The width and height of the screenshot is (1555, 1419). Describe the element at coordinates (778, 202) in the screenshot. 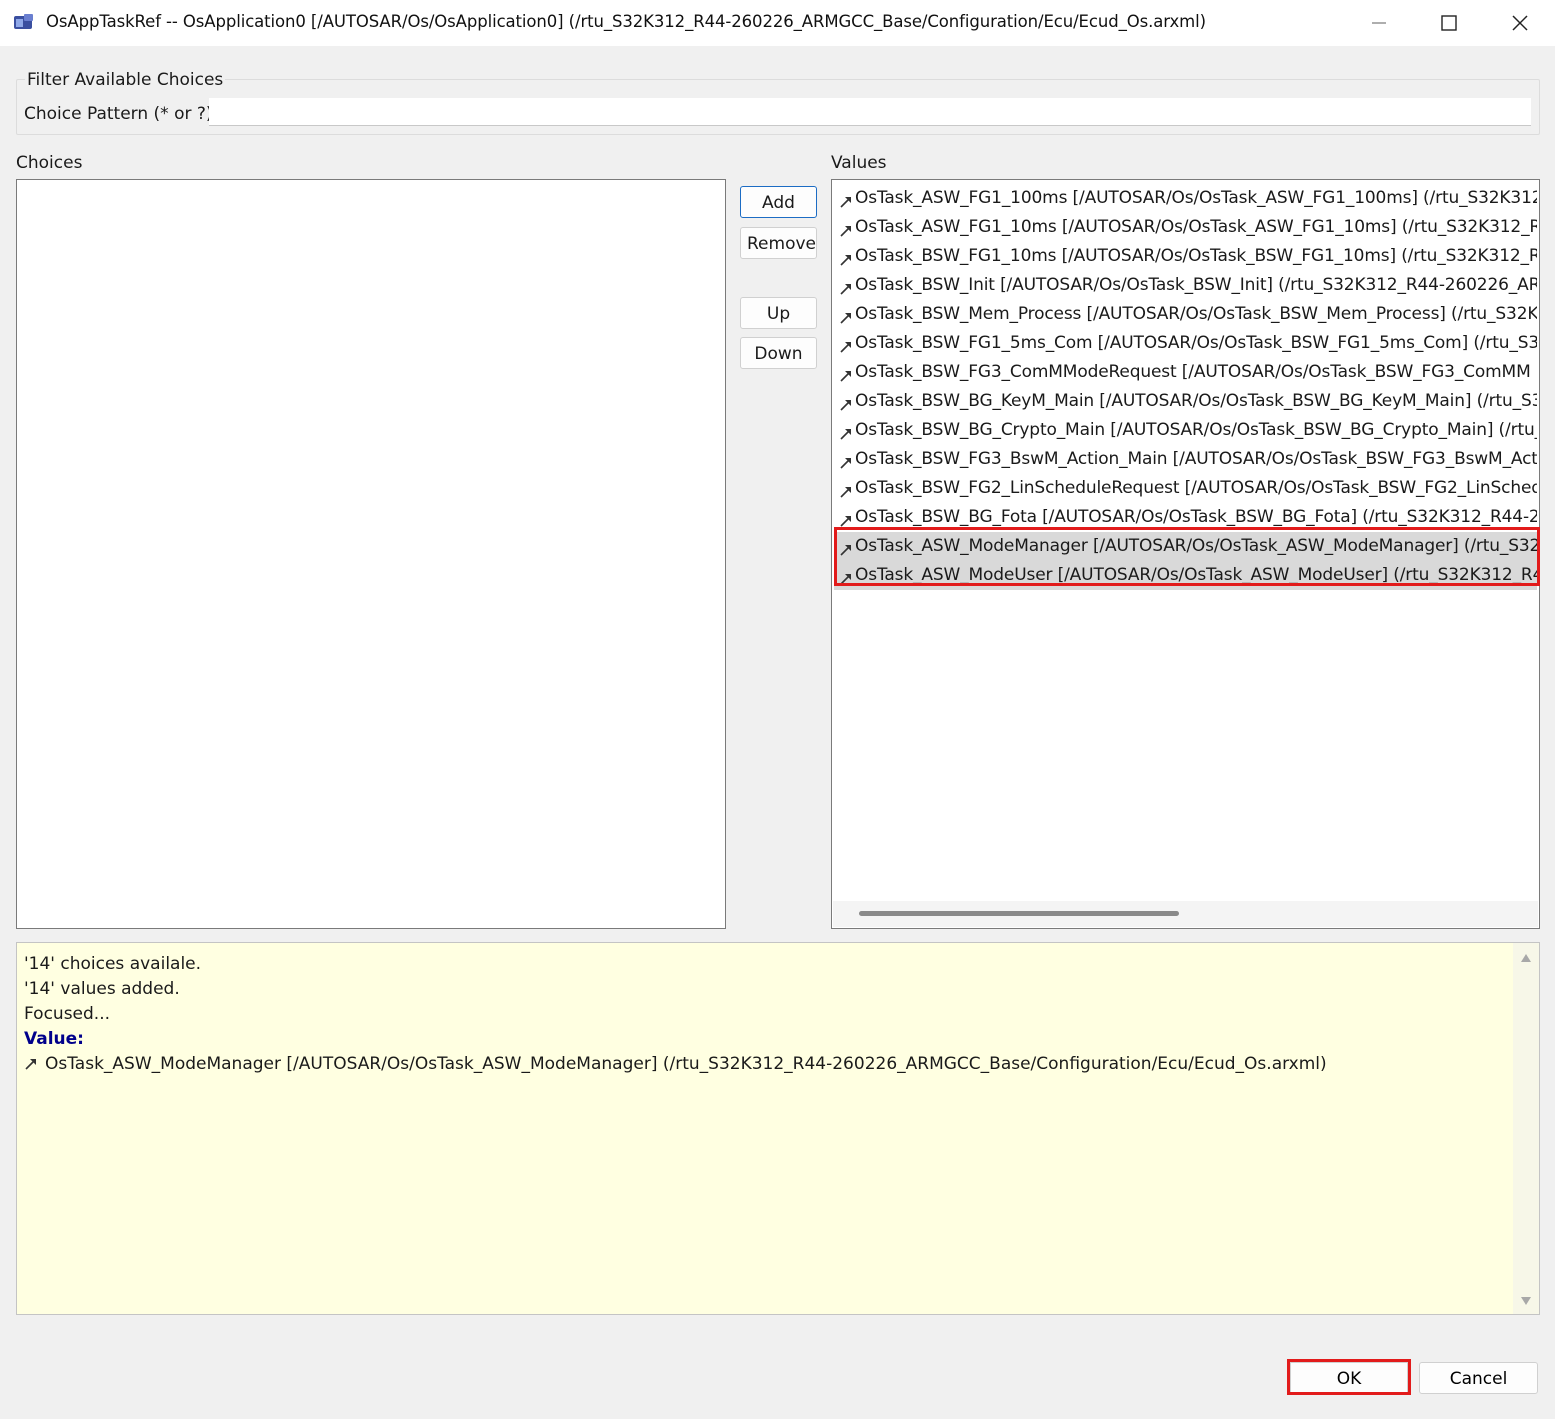

I see `add-button: Add` at that location.